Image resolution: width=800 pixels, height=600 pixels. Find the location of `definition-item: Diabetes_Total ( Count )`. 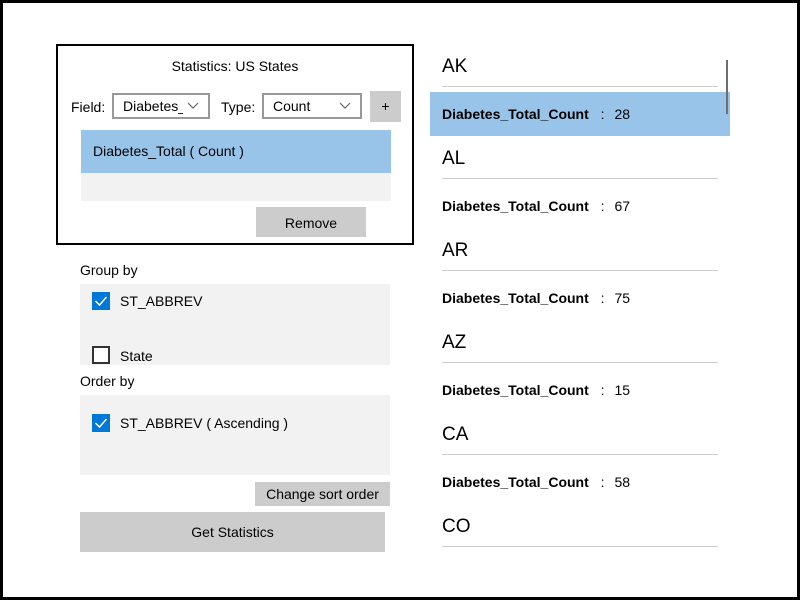

definition-item: Diabetes_Total ( Count ) is located at coordinates (236, 151).